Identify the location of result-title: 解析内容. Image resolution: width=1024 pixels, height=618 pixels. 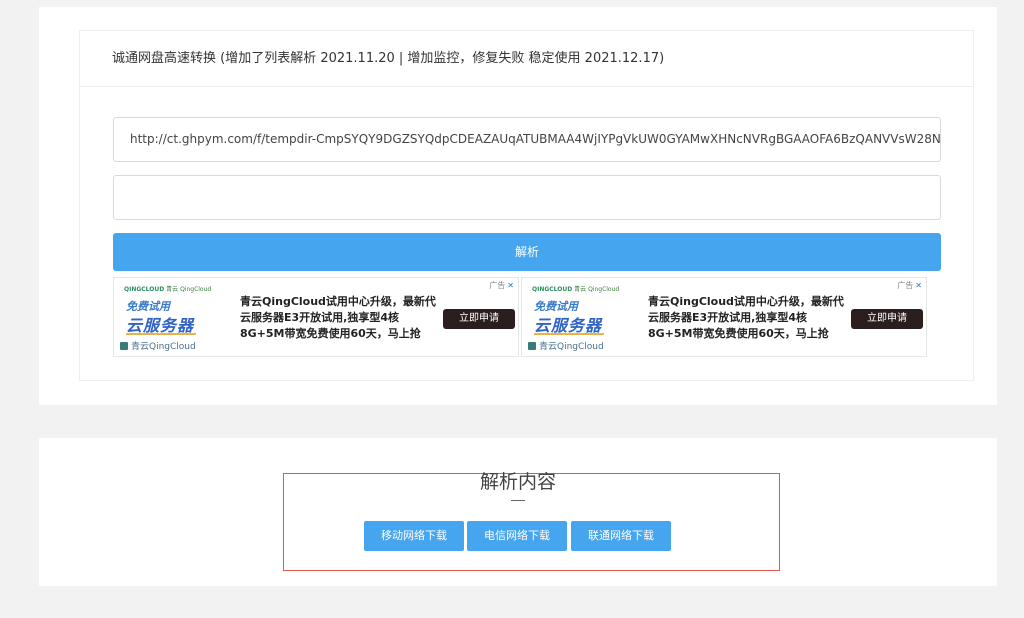
(517, 482).